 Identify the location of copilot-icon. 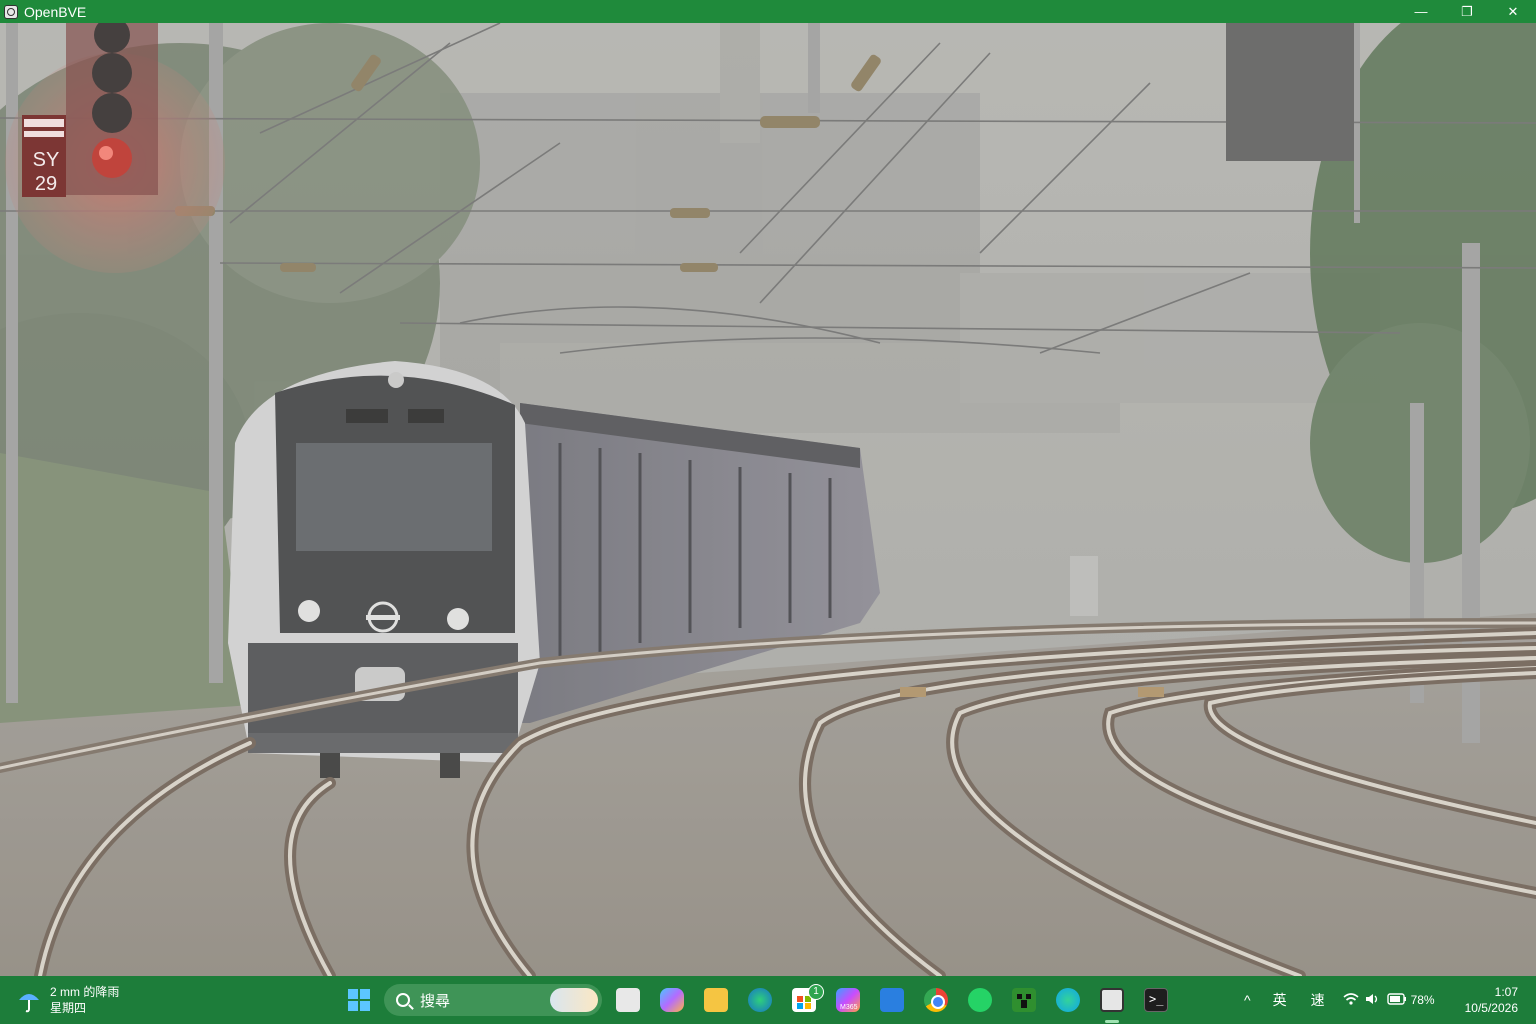
(672, 1000).